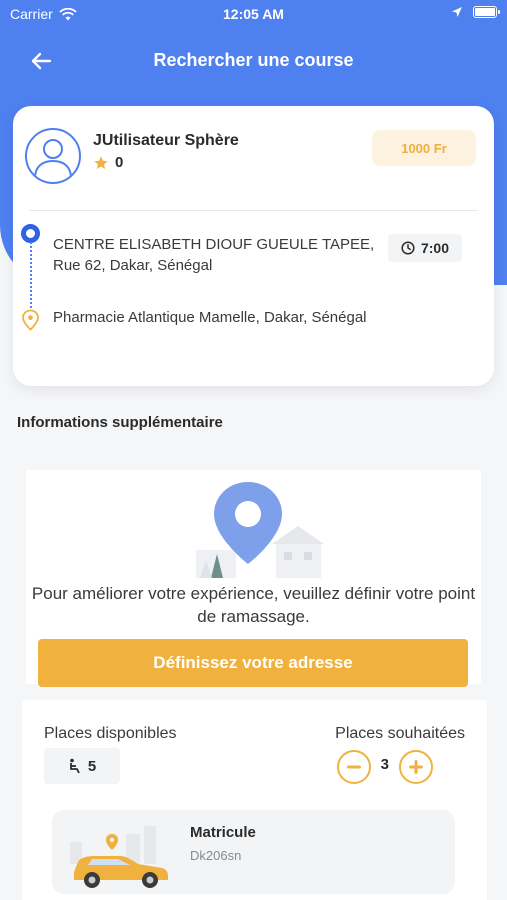  I want to click on wanted-places-label: Places souhaitées, so click(400, 733).